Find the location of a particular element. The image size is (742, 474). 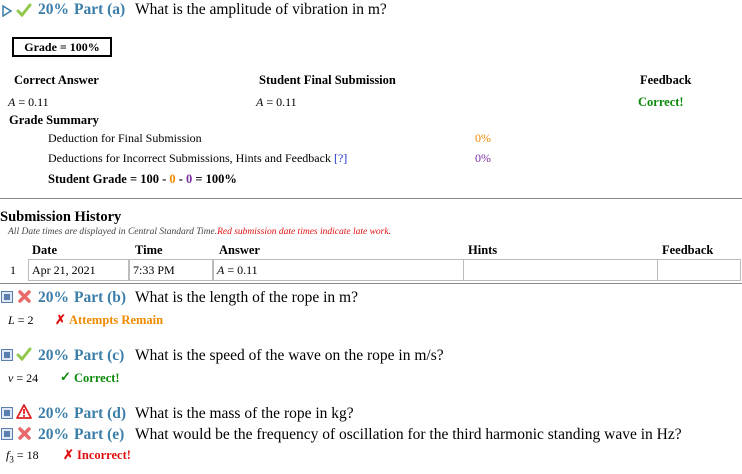

part-d-label: Part (d) is located at coordinates (100, 413).